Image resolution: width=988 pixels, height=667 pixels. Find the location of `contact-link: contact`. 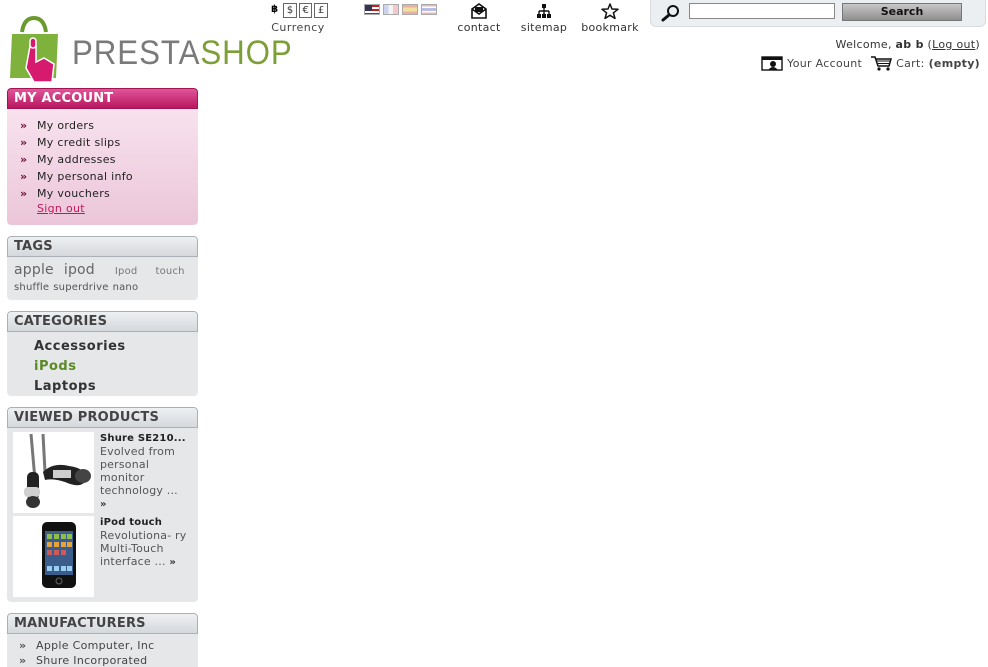

contact-link: contact is located at coordinates (479, 18).